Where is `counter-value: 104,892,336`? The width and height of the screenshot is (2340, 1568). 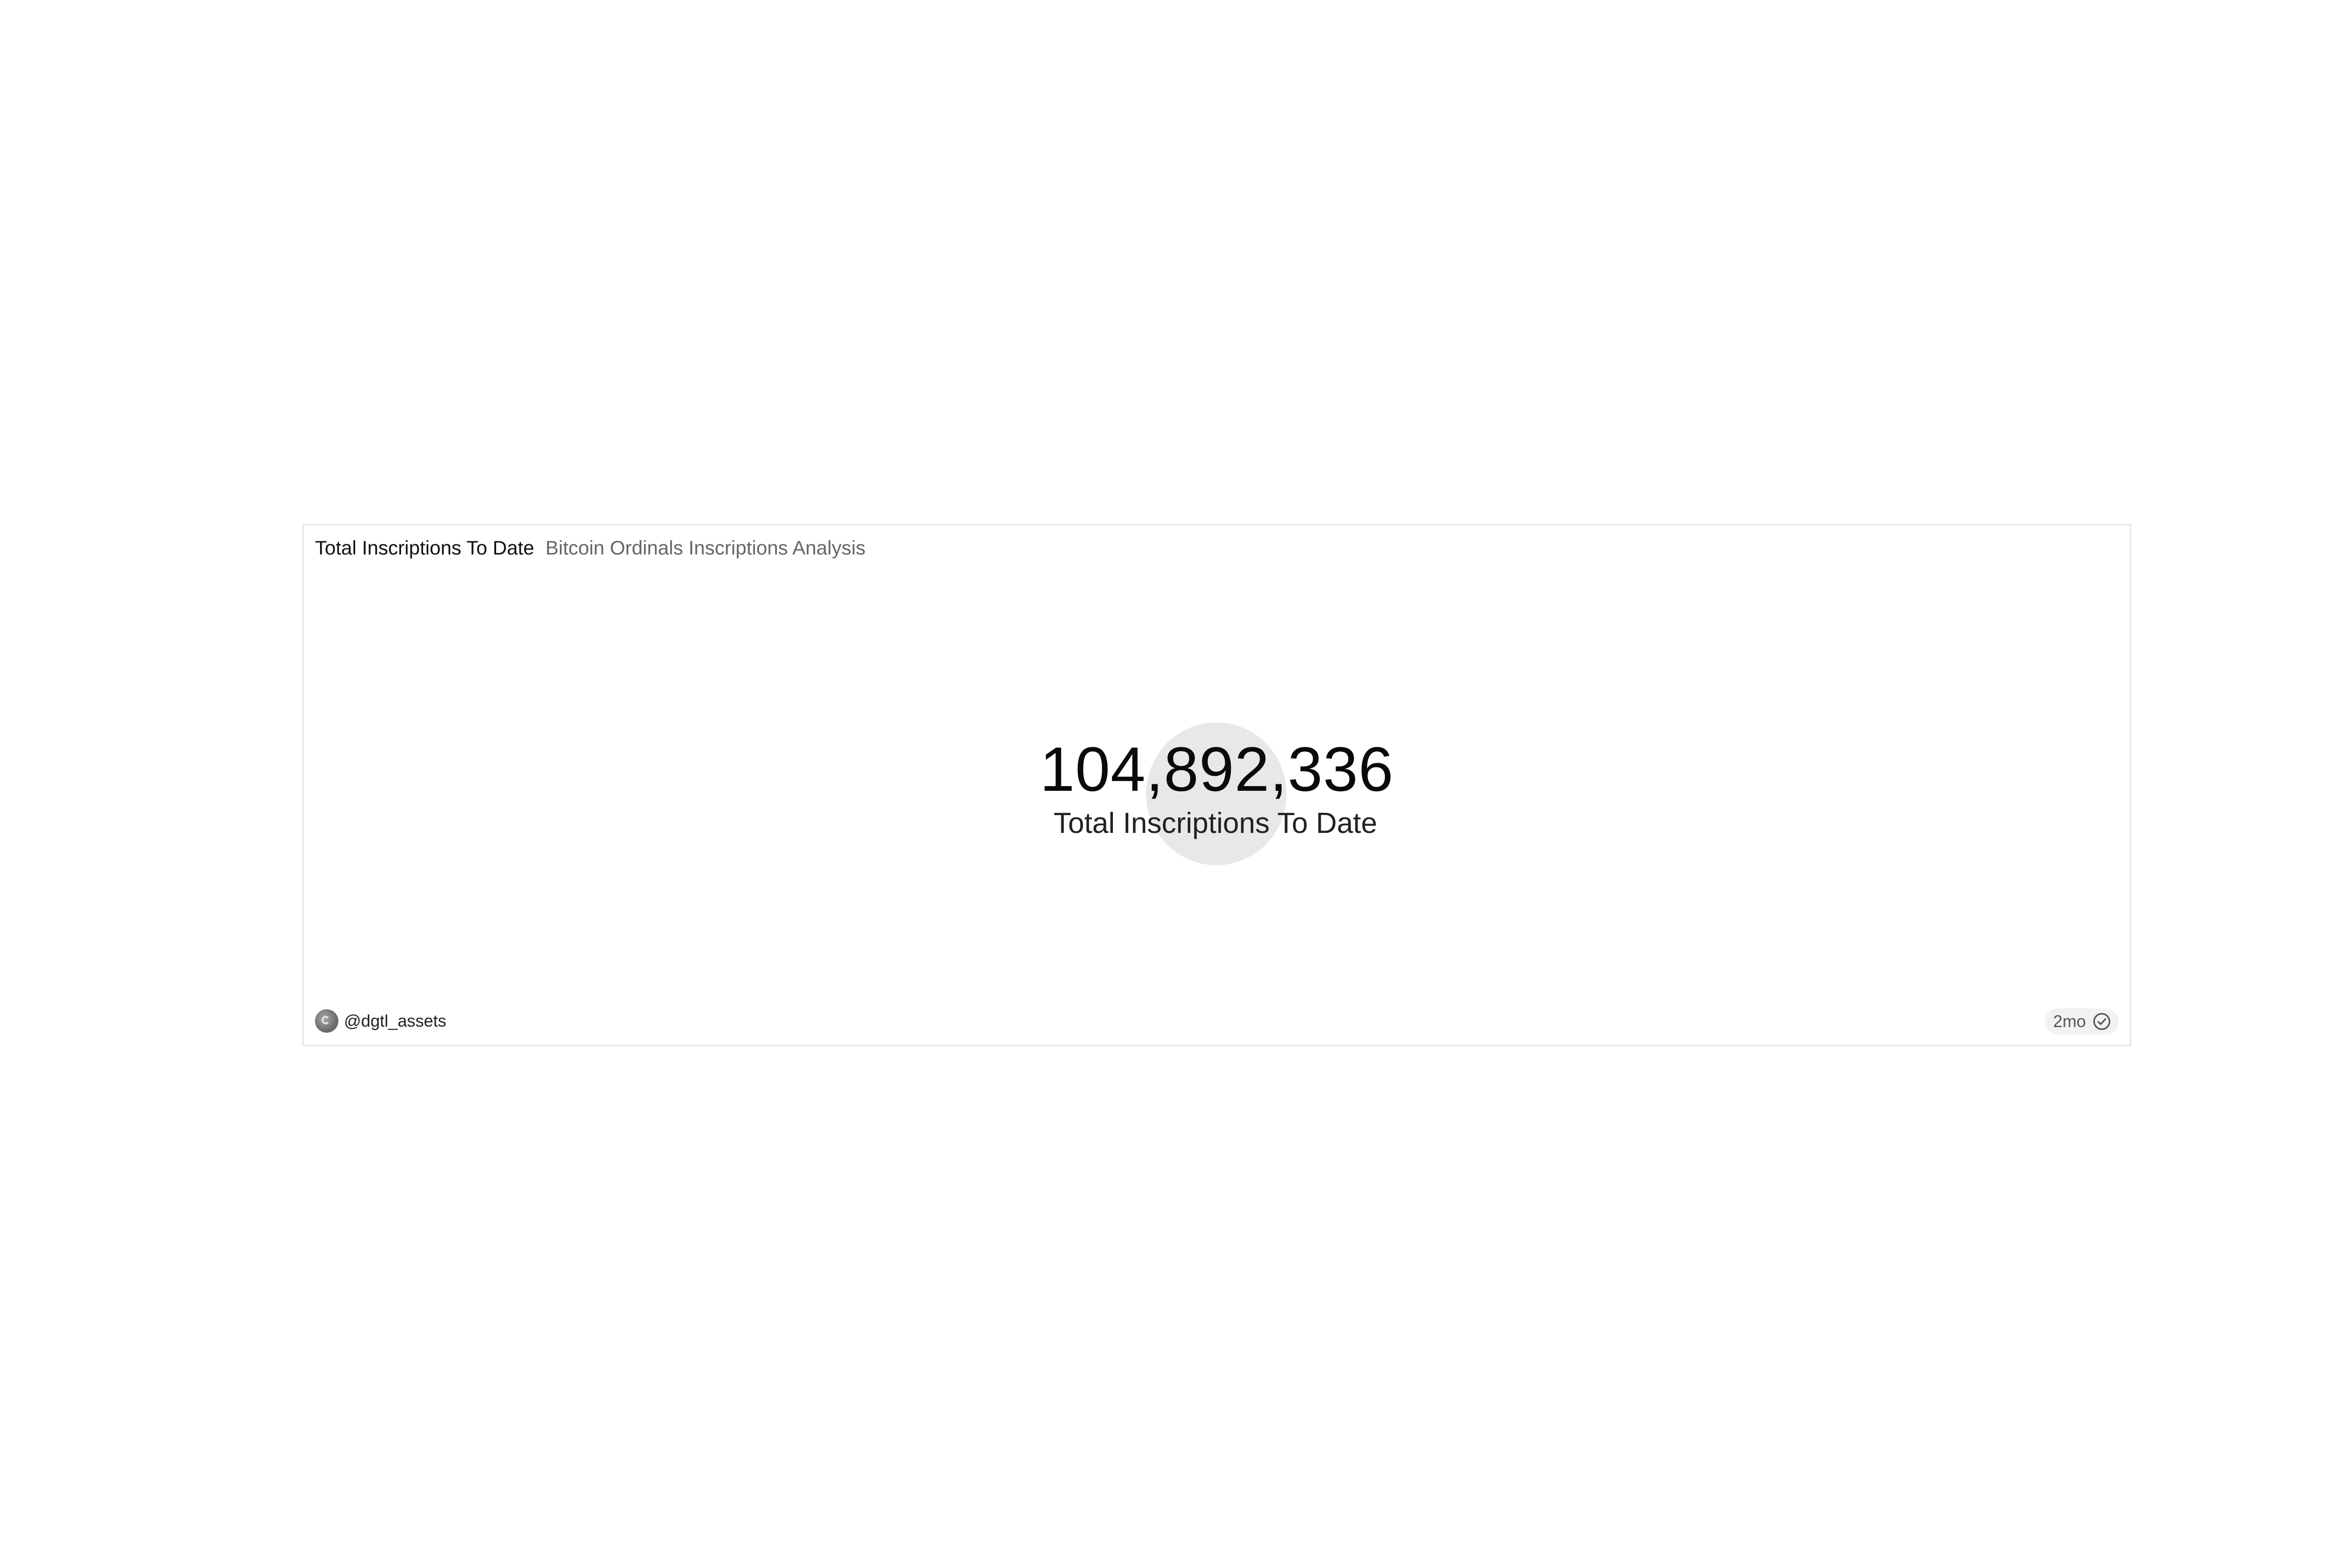
counter-value: 104,892,336 is located at coordinates (1216, 769).